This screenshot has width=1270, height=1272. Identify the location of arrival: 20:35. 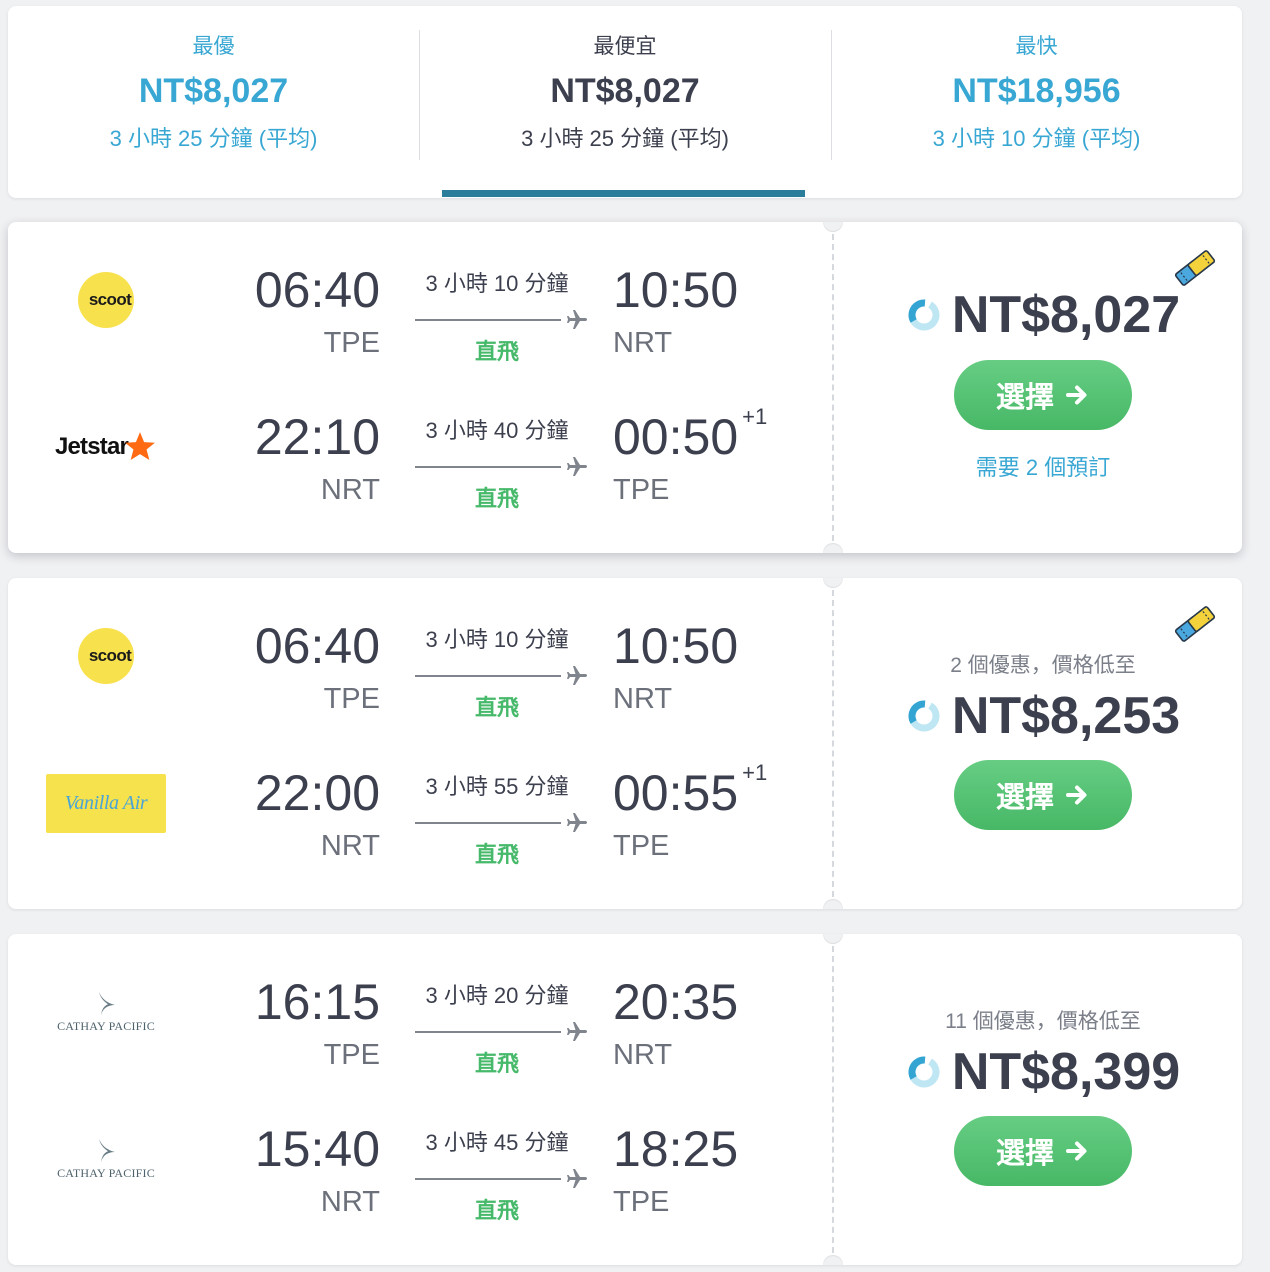
(675, 1002).